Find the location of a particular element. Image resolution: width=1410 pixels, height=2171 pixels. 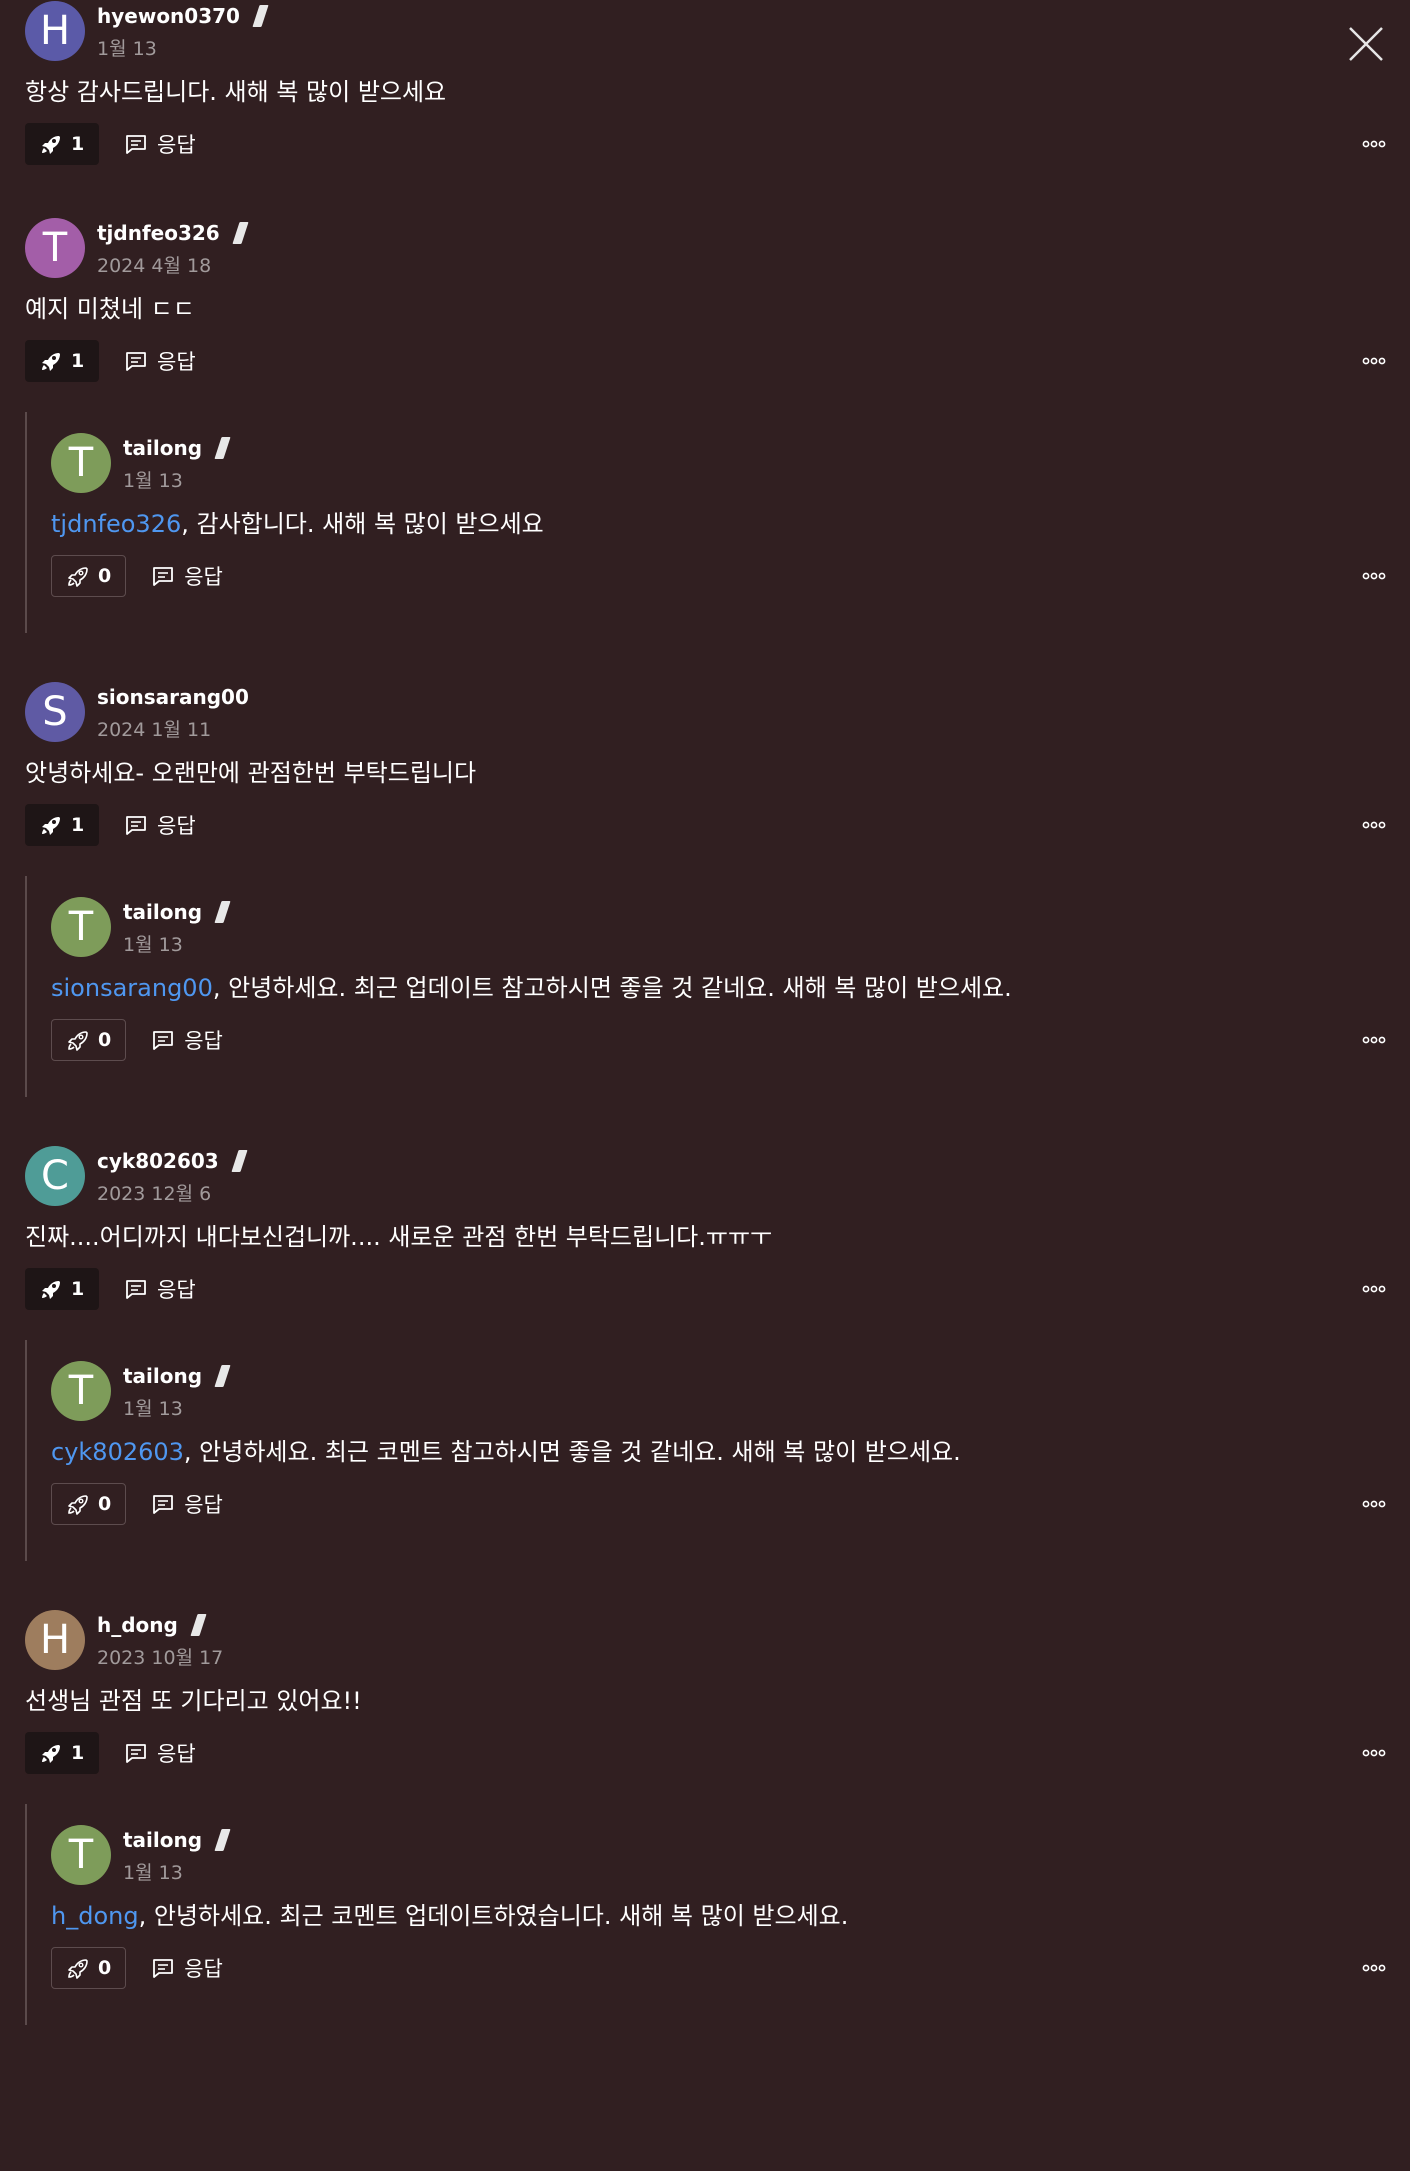

avatar: C is located at coordinates (55, 1176).